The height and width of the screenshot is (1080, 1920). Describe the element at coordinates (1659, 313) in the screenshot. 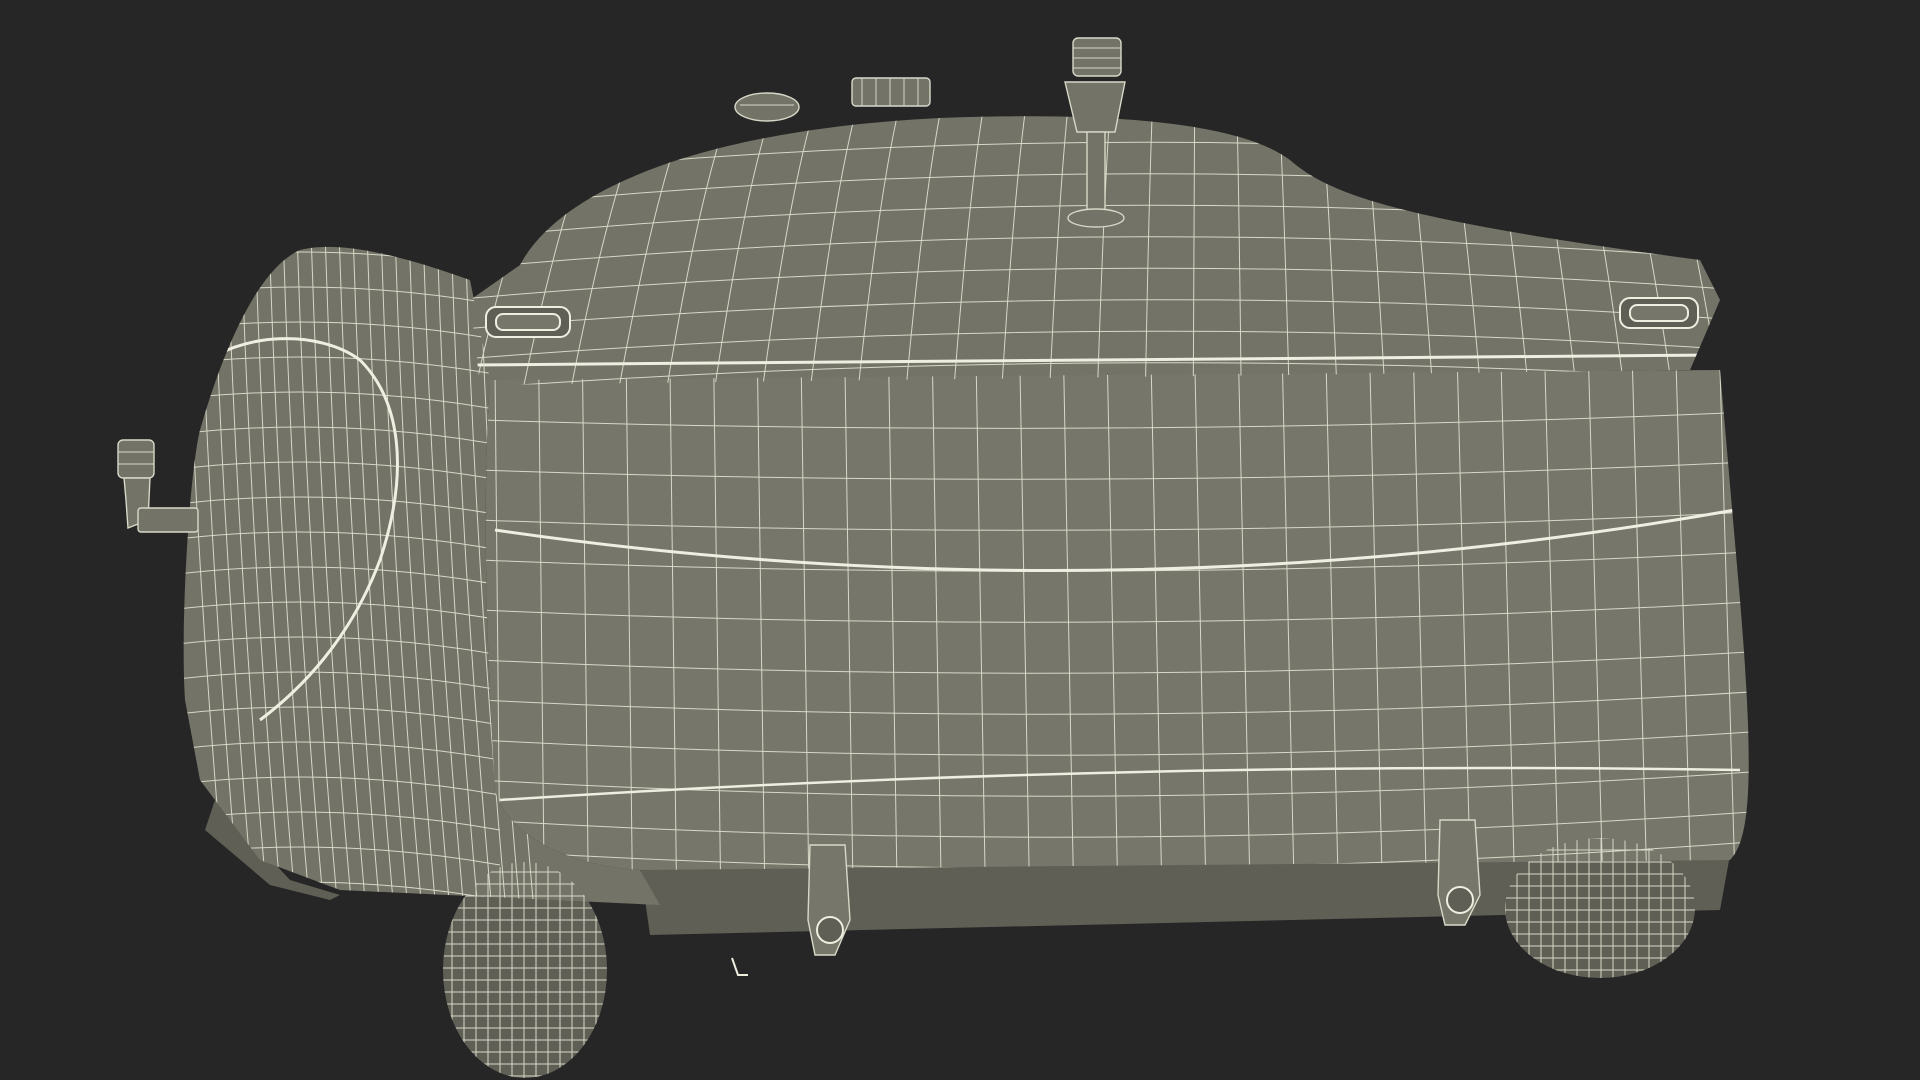

I see `right-lamp` at that location.